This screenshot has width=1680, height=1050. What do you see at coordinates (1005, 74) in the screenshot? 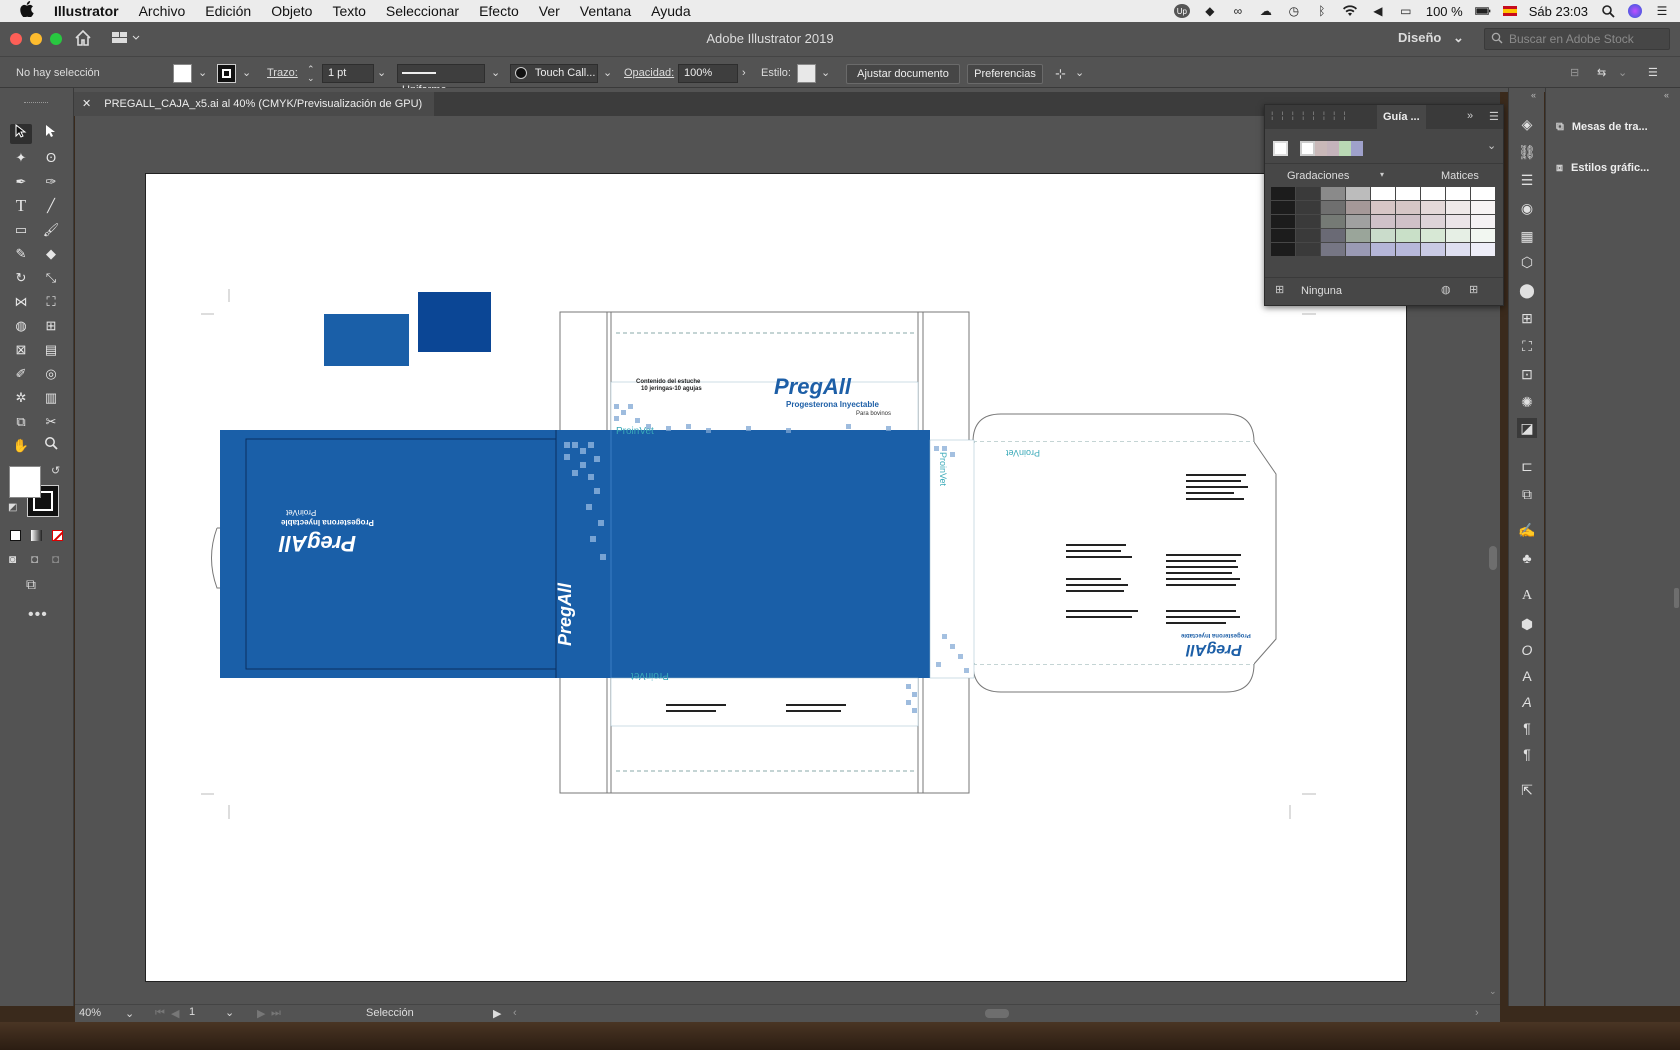
I see `preferences-button: Preferencias` at bounding box center [1005, 74].